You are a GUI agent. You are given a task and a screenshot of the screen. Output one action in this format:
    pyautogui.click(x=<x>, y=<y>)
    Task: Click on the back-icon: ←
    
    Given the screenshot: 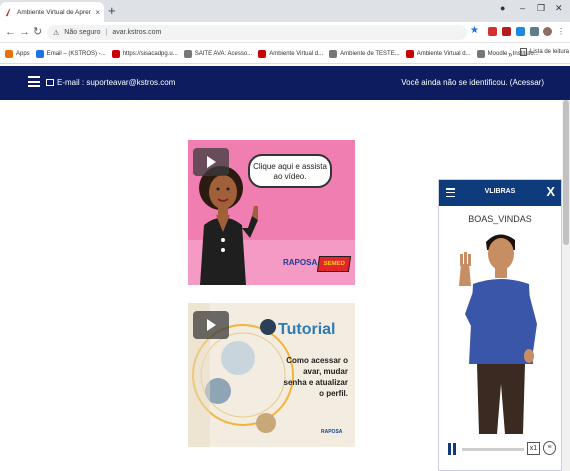 What is the action you would take?
    pyautogui.click(x=10, y=32)
    